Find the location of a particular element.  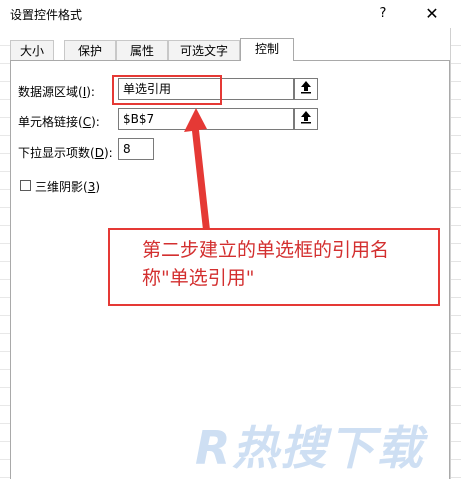

background-sheet-strip-right is located at coordinates (455, 253).